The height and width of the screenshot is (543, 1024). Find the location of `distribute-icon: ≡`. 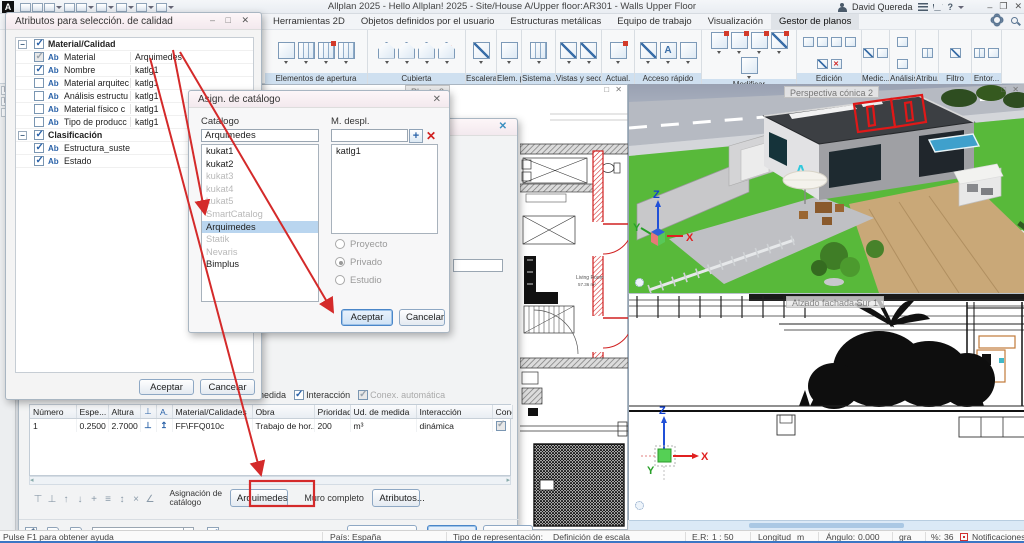

distribute-icon: ≡ is located at coordinates (108, 499).